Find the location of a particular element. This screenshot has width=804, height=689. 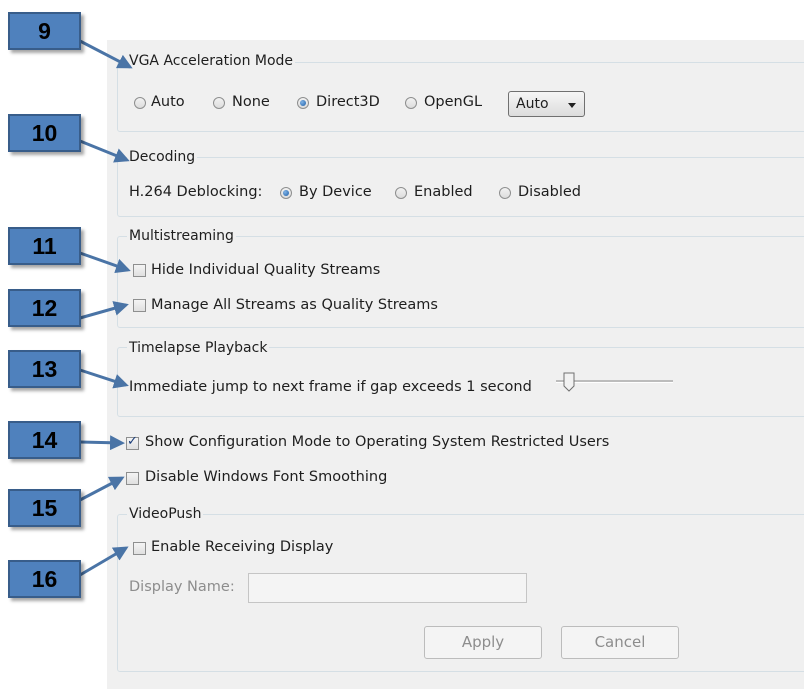

callout-badge-12: 12 is located at coordinates (44, 308).